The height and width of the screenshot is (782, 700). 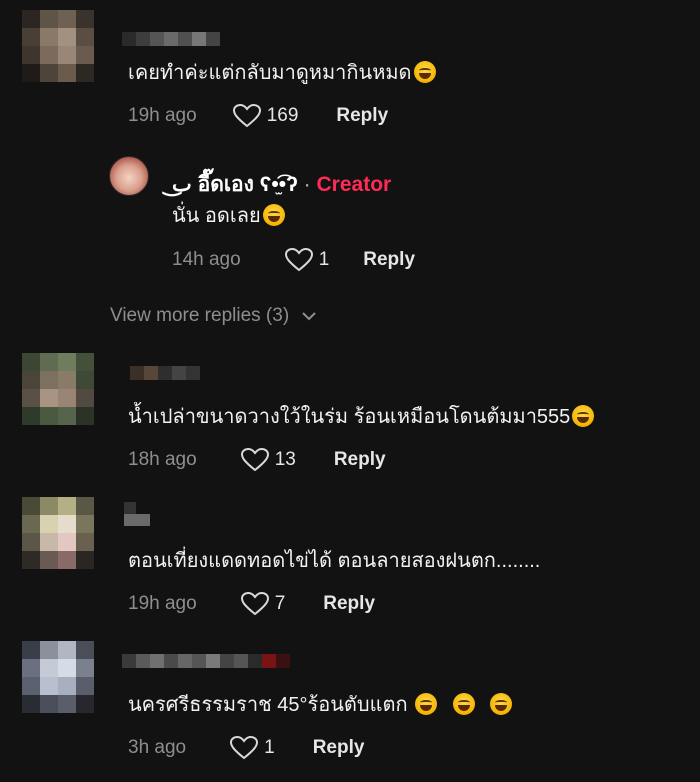 What do you see at coordinates (157, 747) in the screenshot?
I see `comment-time: 3h ago` at bounding box center [157, 747].